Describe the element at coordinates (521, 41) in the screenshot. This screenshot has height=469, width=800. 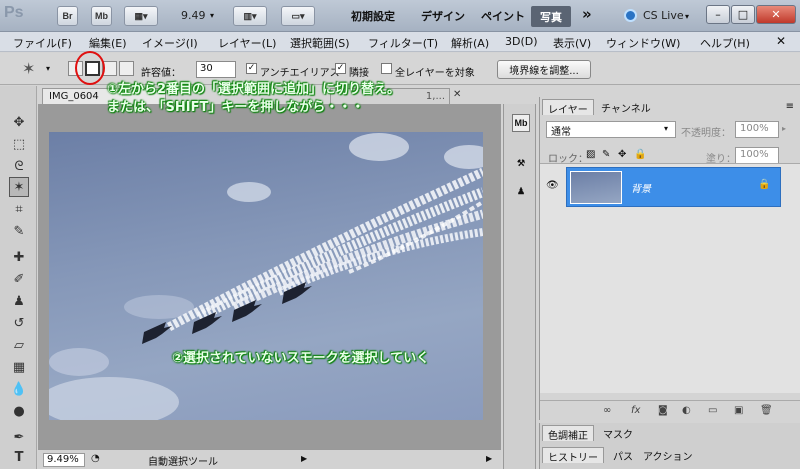
I see `menu-3d: 3D(D)` at that location.